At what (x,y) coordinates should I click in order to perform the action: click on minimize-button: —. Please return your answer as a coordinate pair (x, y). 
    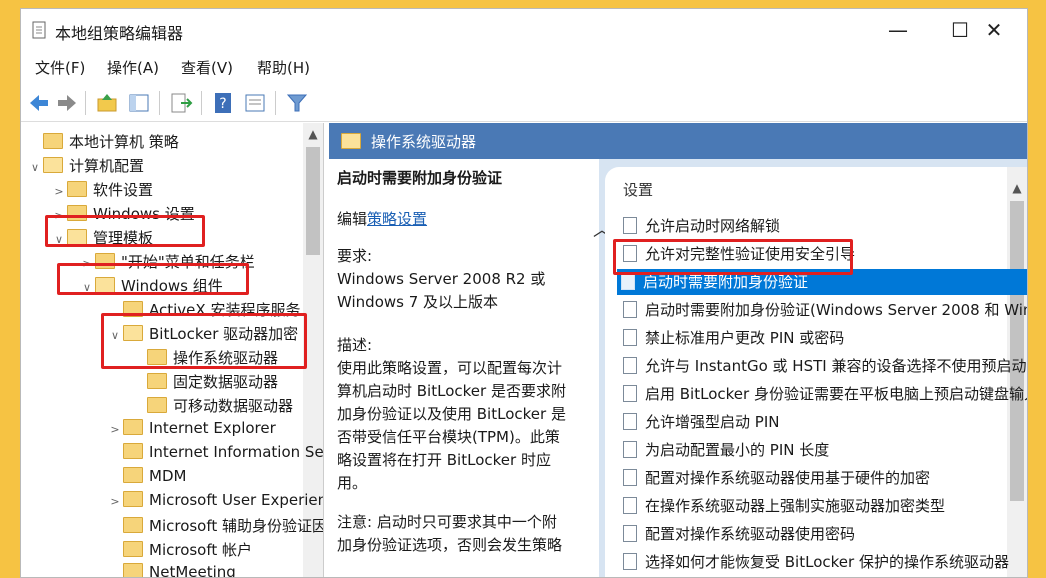
    Looking at the image, I should click on (898, 30).